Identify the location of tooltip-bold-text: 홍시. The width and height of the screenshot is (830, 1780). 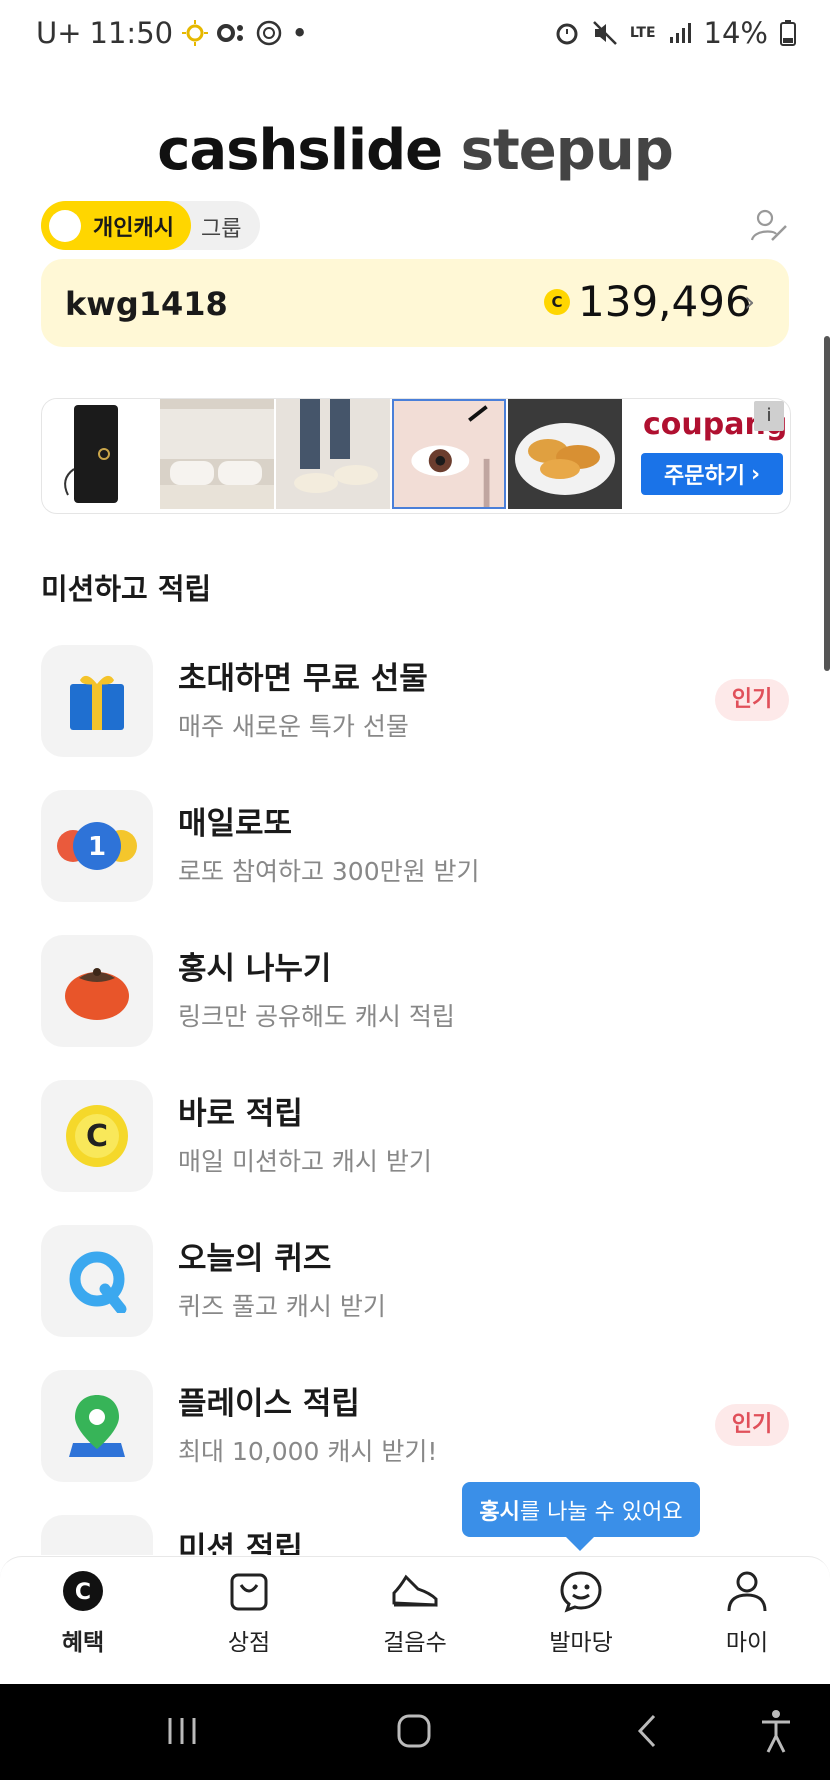
(499, 1512).